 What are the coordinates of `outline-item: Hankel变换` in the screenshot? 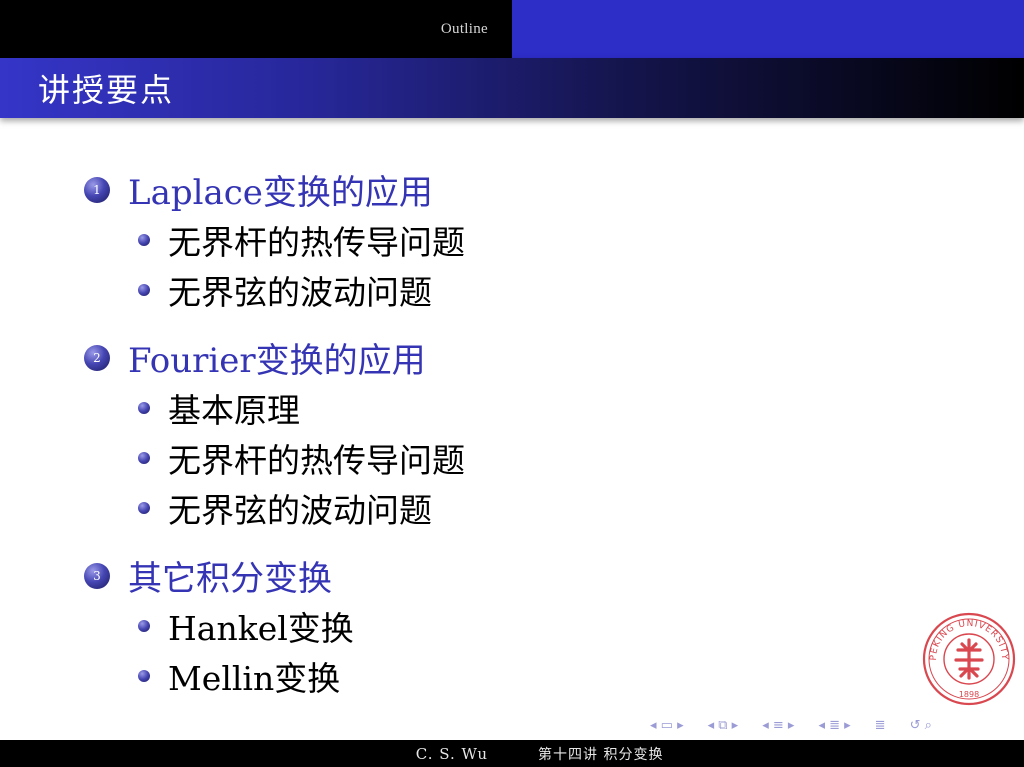 It's located at (246, 626).